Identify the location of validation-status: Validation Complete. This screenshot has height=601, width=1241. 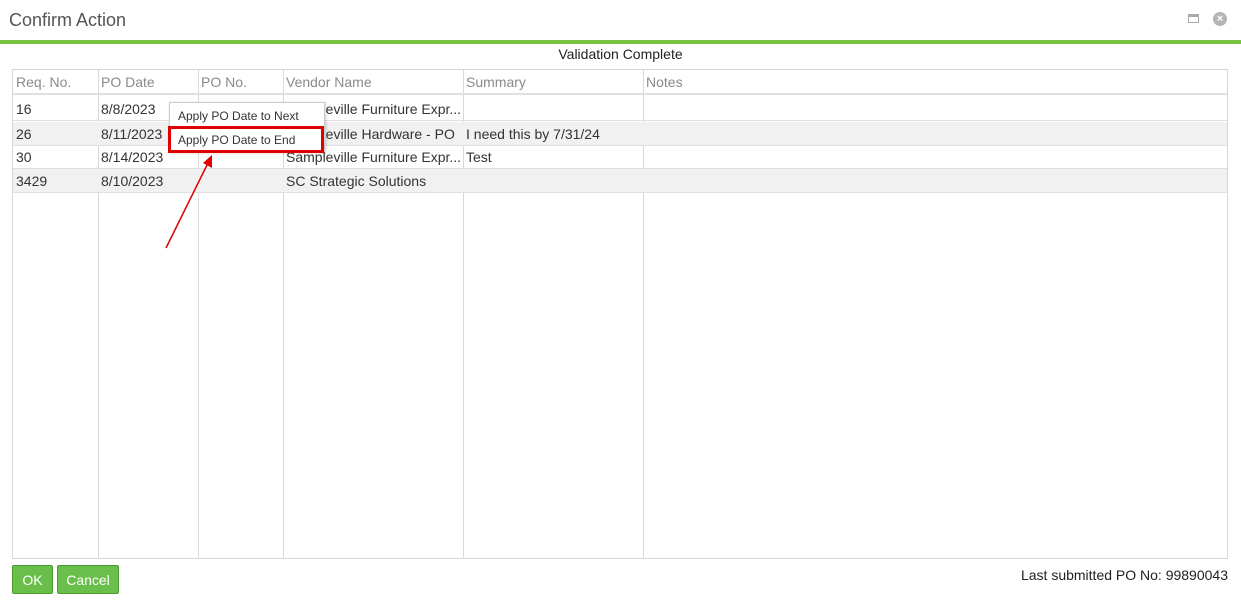
(620, 54).